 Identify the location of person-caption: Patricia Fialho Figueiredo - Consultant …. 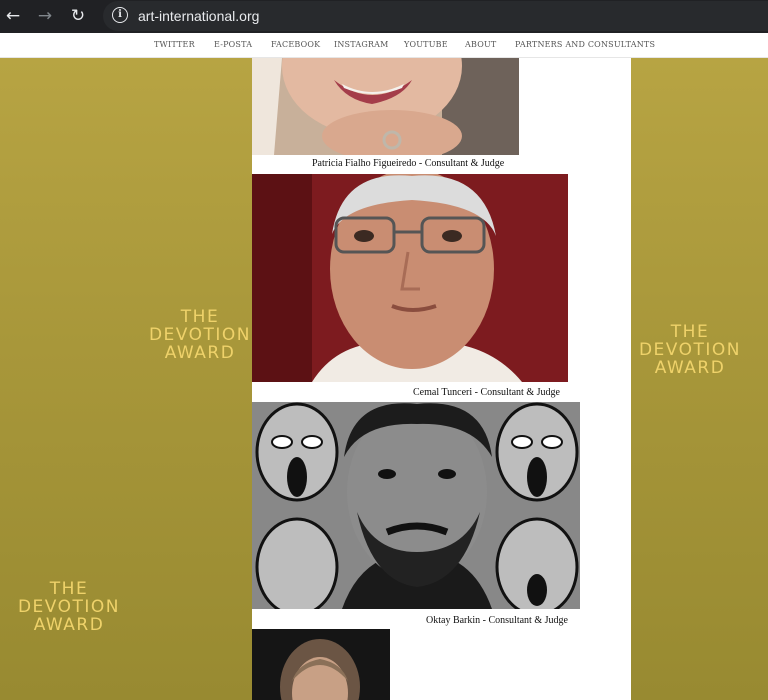
(408, 163).